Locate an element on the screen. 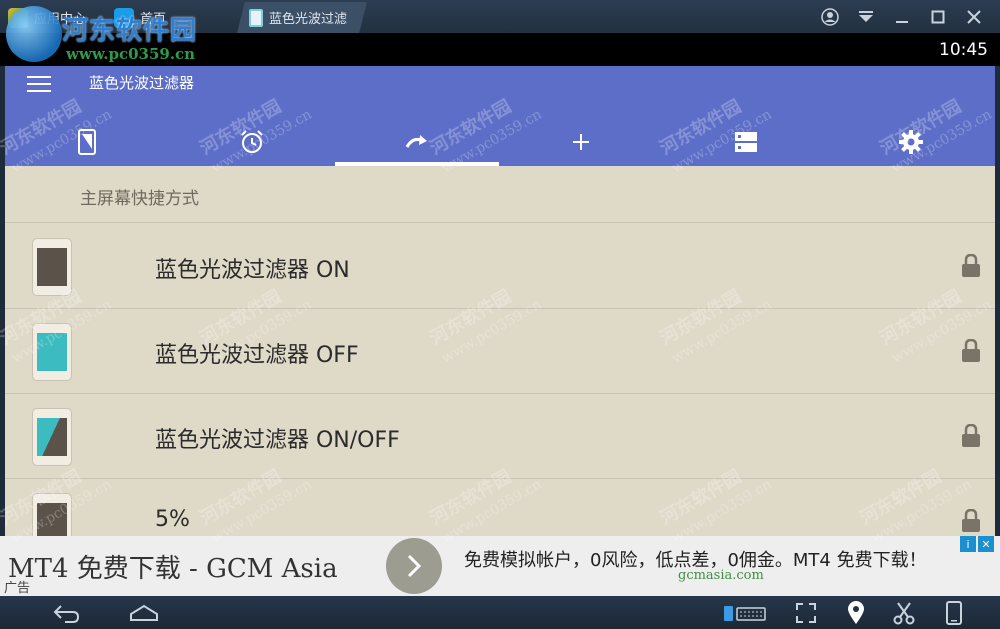 Image resolution: width=1000 pixels, height=629 pixels. tab-label: 蓝色光波过滤 is located at coordinates (308, 19).